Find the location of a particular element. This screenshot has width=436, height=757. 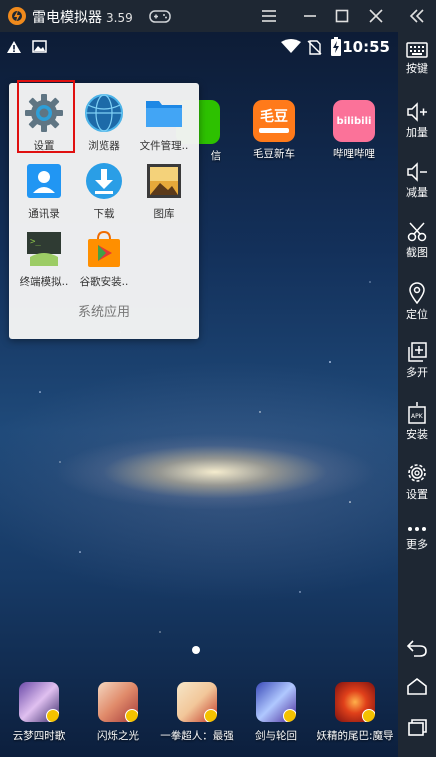

maodou-icon-text: 毛豆 is located at coordinates (274, 117).